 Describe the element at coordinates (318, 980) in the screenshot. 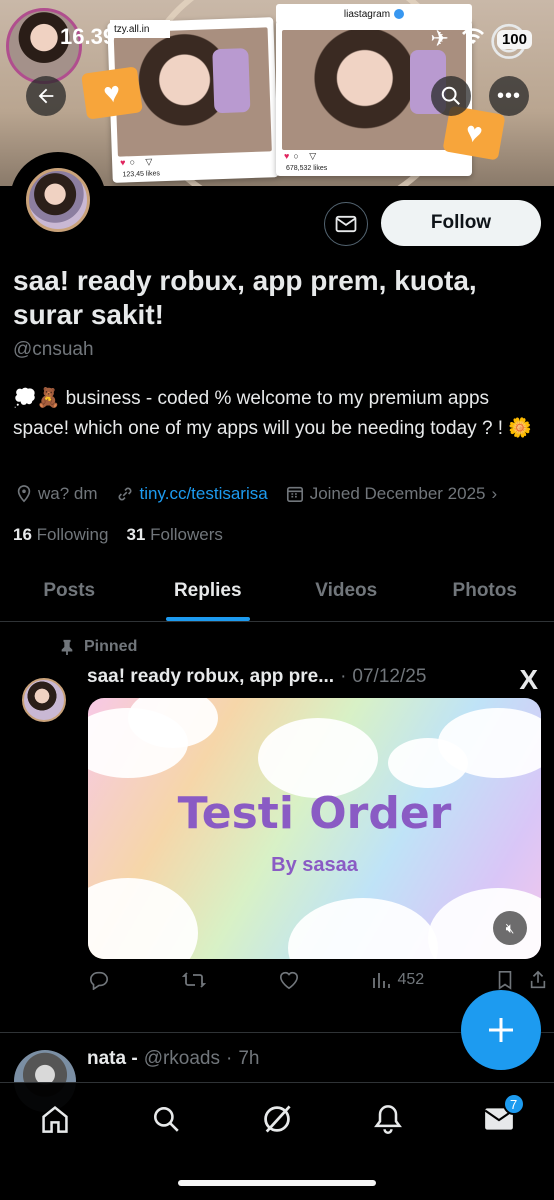

I see `post-actions: 452` at that location.